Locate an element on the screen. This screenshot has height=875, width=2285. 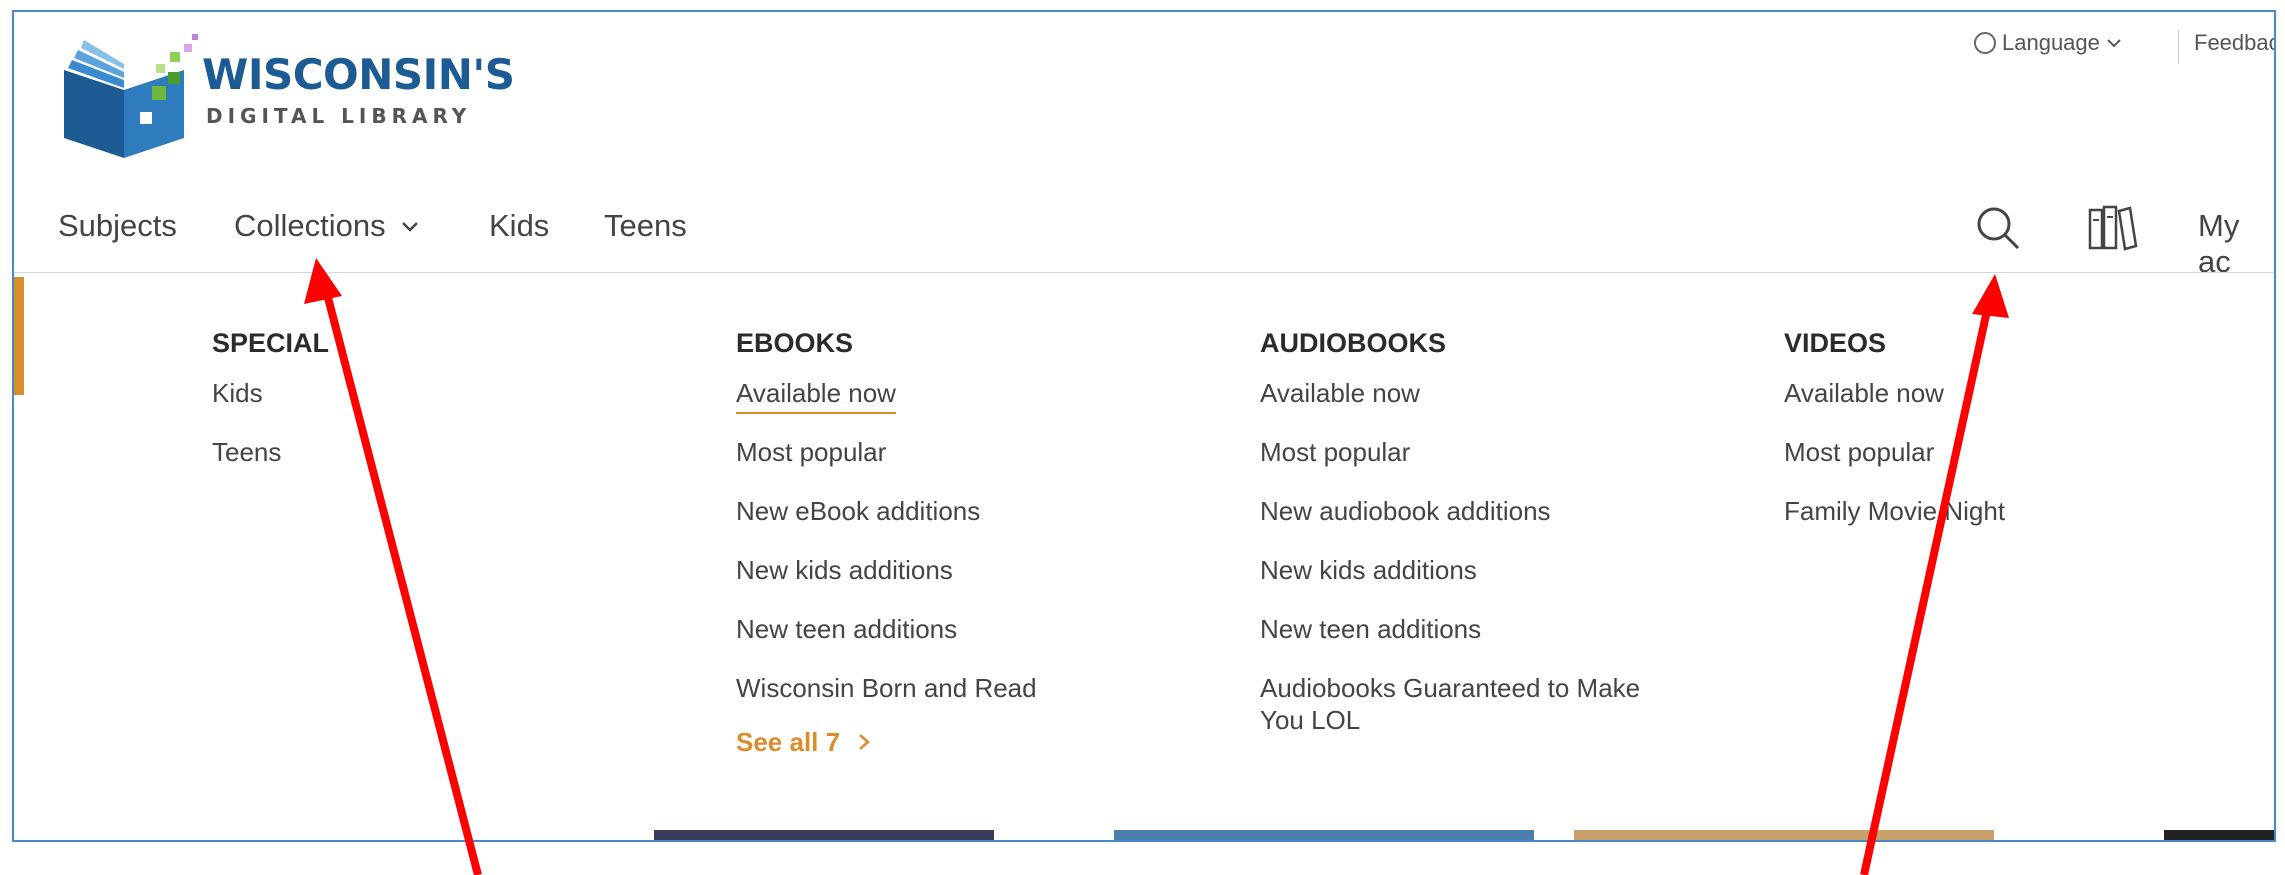
menu-link-audio-teens: New teen additions is located at coordinates (1470, 629).